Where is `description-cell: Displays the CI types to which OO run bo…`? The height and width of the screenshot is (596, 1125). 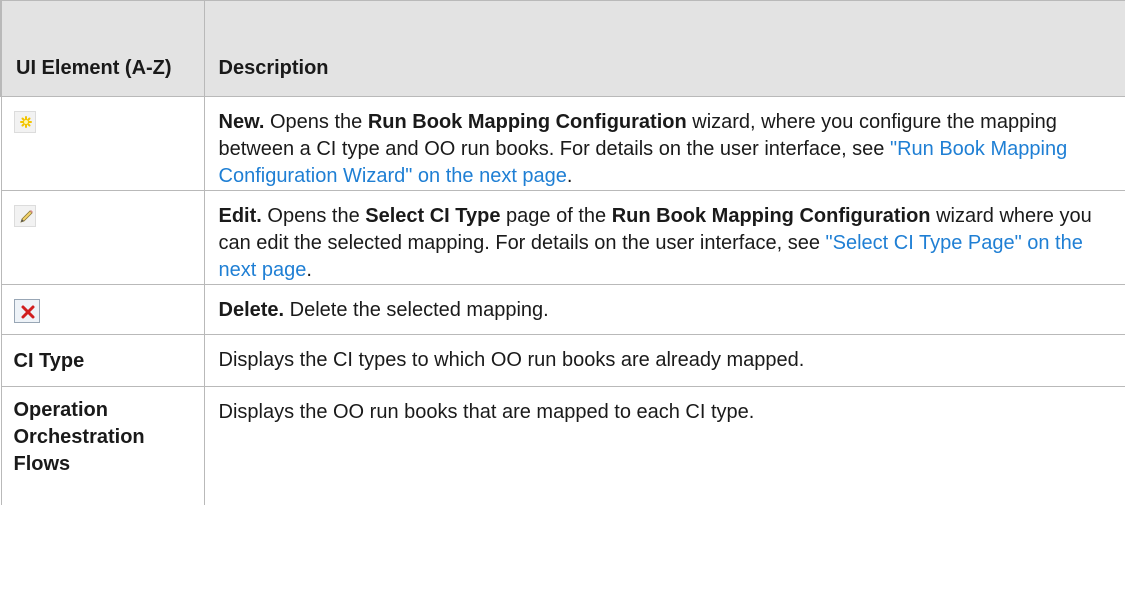 description-cell: Displays the CI types to which OO run bo… is located at coordinates (664, 360).